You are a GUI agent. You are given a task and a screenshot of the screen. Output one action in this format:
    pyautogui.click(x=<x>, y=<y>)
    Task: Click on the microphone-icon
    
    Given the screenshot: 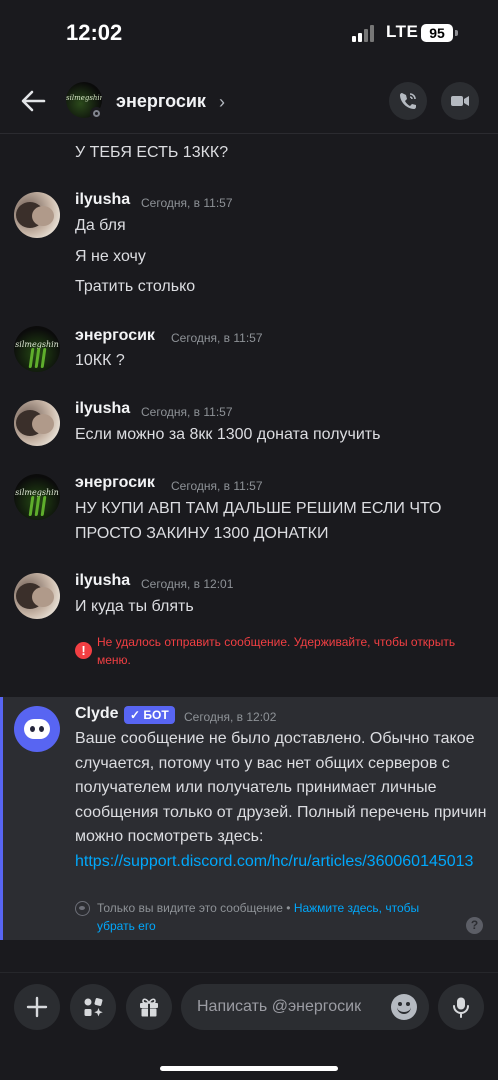 What is the action you would take?
    pyautogui.click(x=461, y=1007)
    